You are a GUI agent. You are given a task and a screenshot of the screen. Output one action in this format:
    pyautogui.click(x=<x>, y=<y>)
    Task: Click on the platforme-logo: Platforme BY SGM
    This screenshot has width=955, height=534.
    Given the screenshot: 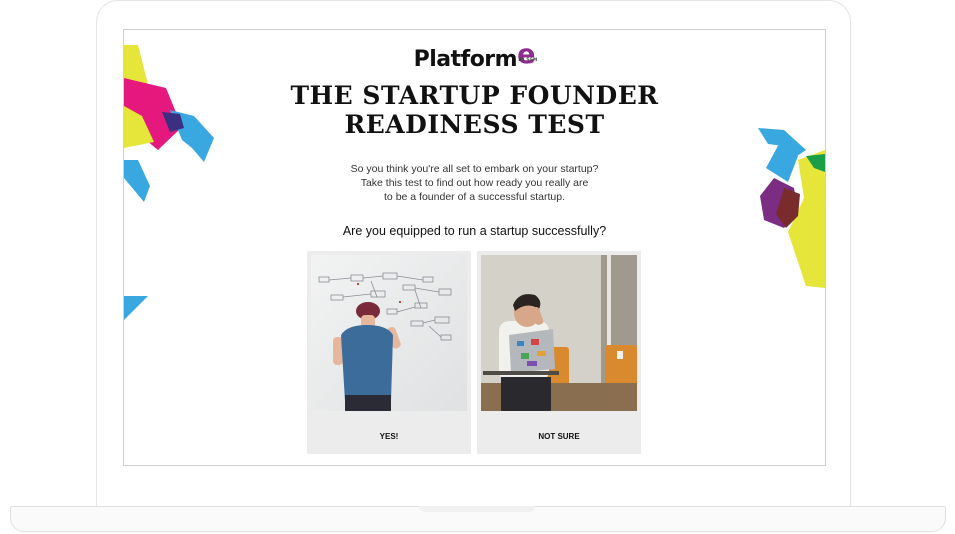 What is the action you would take?
    pyautogui.click(x=474, y=55)
    